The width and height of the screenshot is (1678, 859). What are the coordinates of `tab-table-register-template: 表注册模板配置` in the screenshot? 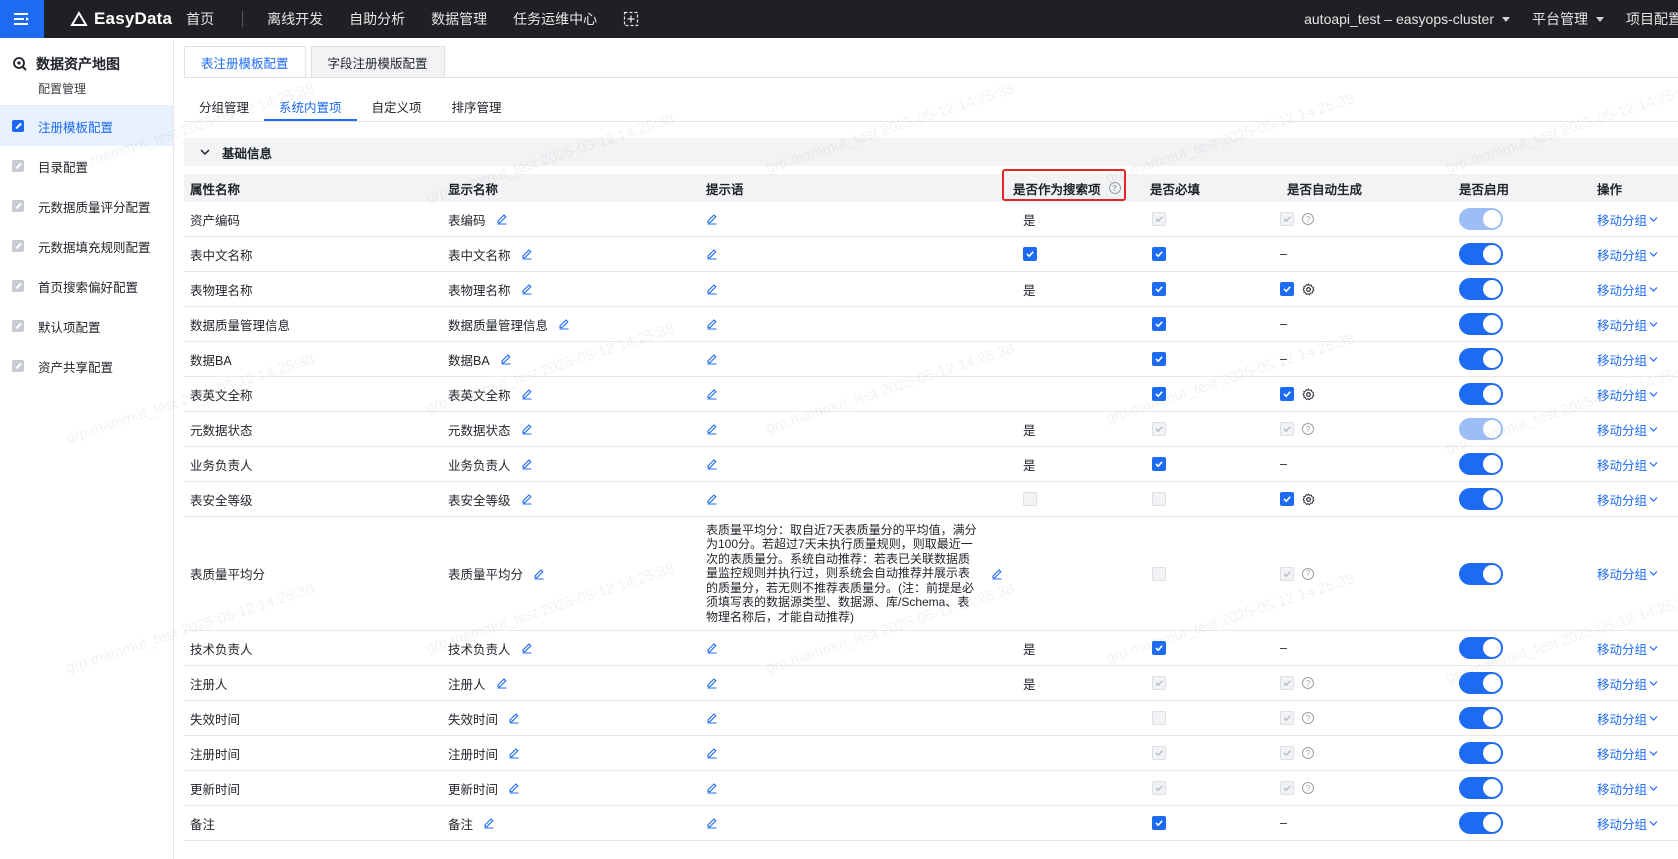 It's located at (245, 62).